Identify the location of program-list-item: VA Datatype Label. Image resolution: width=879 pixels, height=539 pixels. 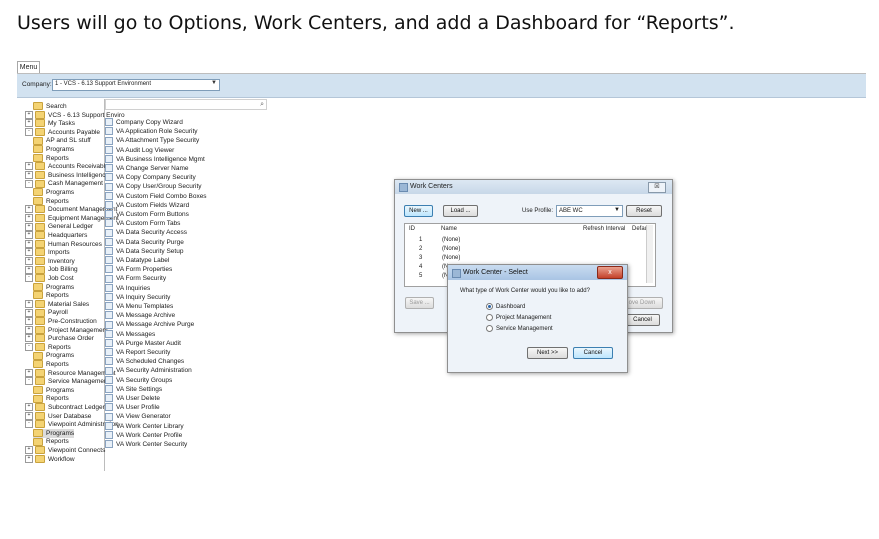
(137, 260).